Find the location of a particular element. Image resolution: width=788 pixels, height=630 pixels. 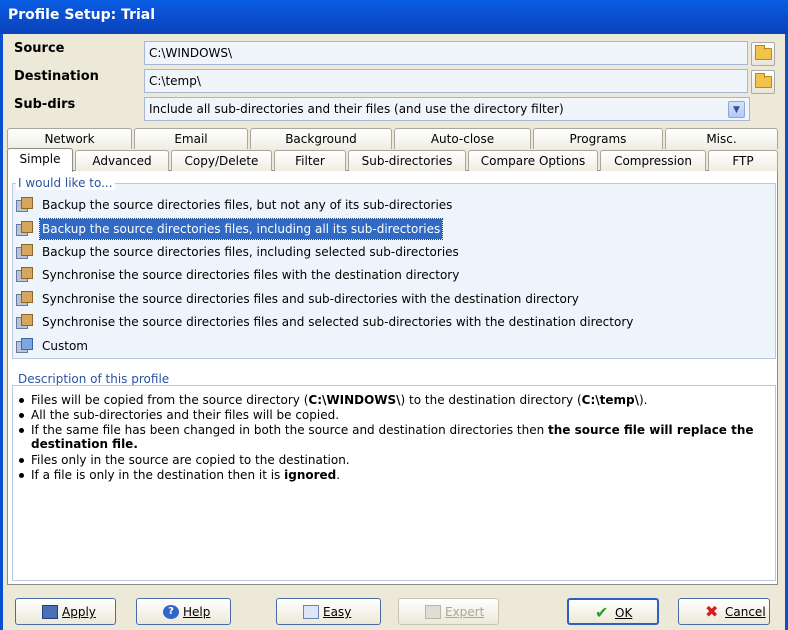

apply-button: Apply is located at coordinates (65, 611).